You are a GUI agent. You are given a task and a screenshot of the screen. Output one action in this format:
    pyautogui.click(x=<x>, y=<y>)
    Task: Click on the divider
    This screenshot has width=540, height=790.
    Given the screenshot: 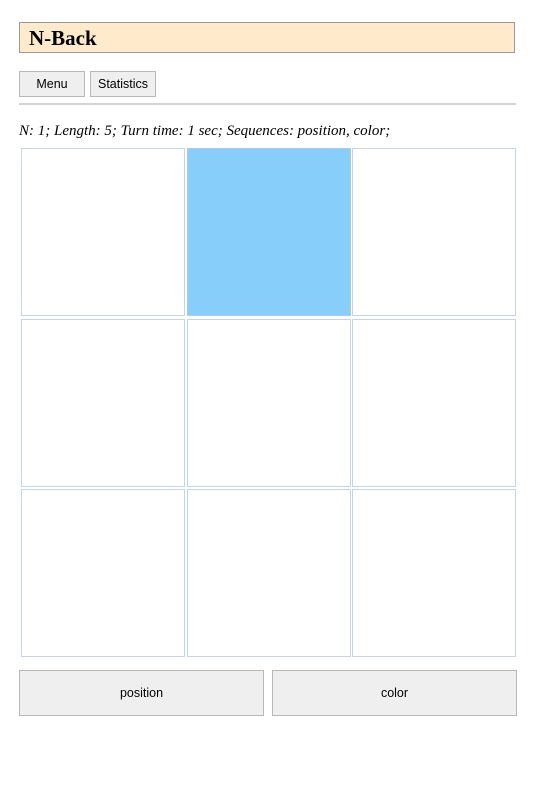 What is the action you would take?
    pyautogui.click(x=267, y=104)
    